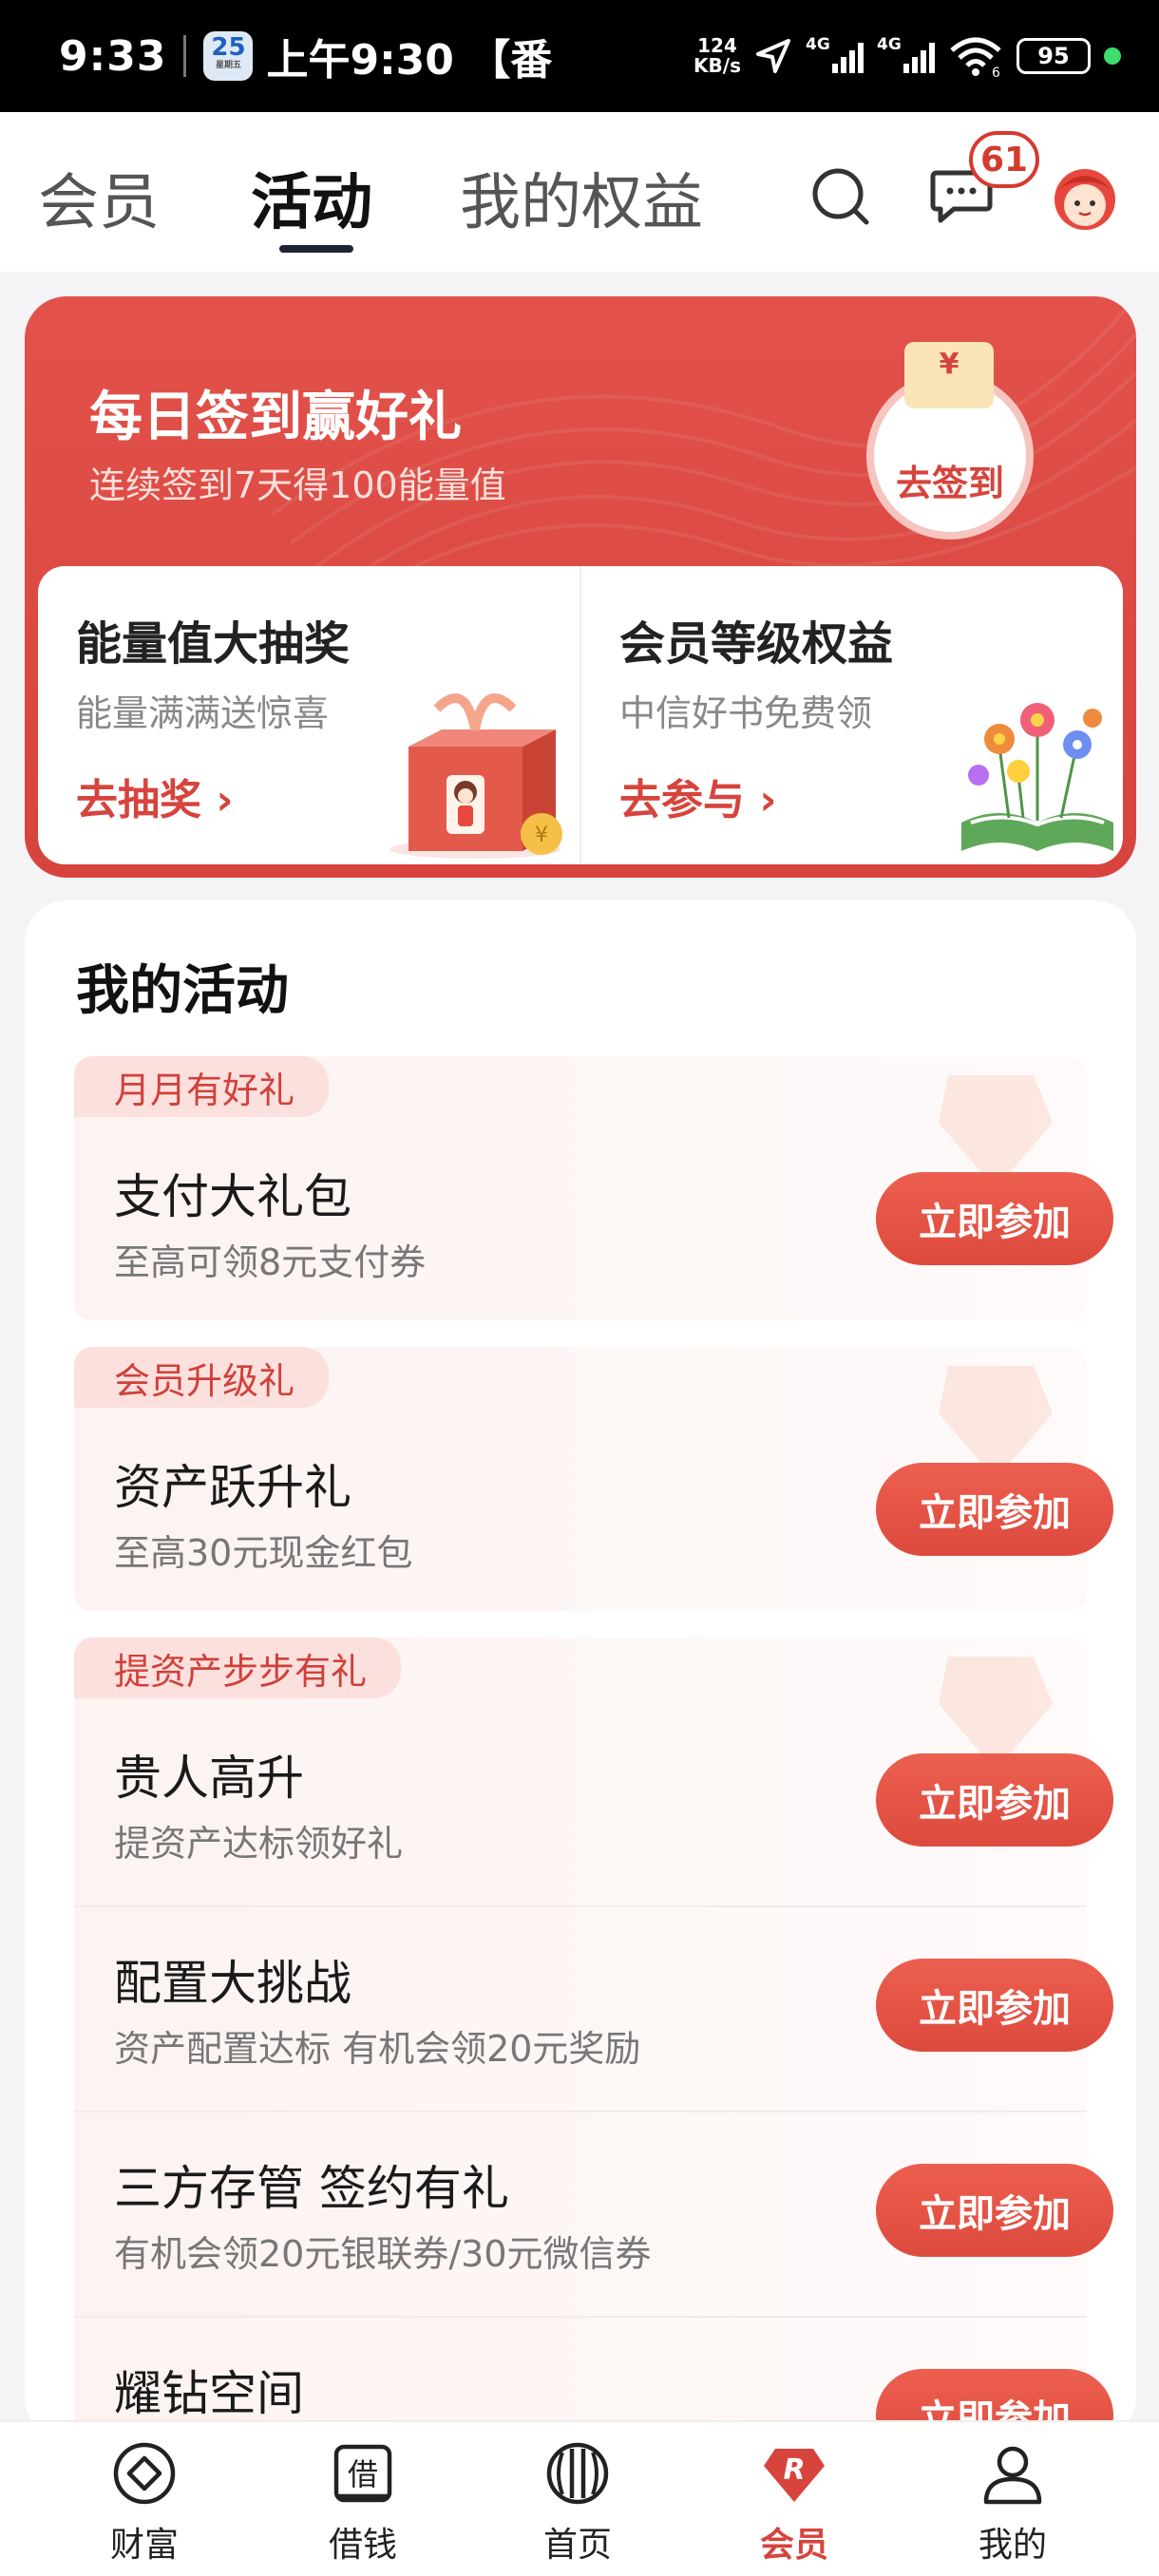 Image resolution: width=1159 pixels, height=2576 pixels. I want to click on member-icon: R, so click(794, 2475).